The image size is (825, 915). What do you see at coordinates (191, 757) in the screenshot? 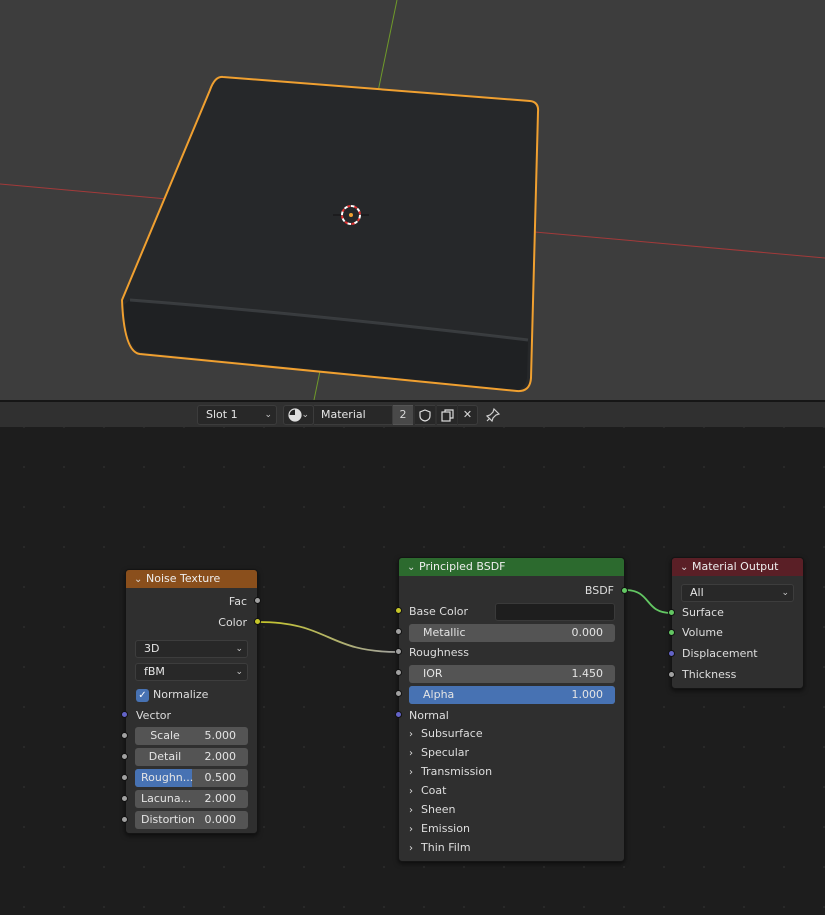
I see `detail-field: Detail 2.000` at bounding box center [191, 757].